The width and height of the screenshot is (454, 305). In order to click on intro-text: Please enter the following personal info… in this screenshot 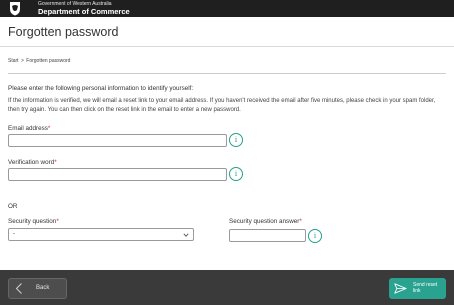, I will do `click(101, 88)`.